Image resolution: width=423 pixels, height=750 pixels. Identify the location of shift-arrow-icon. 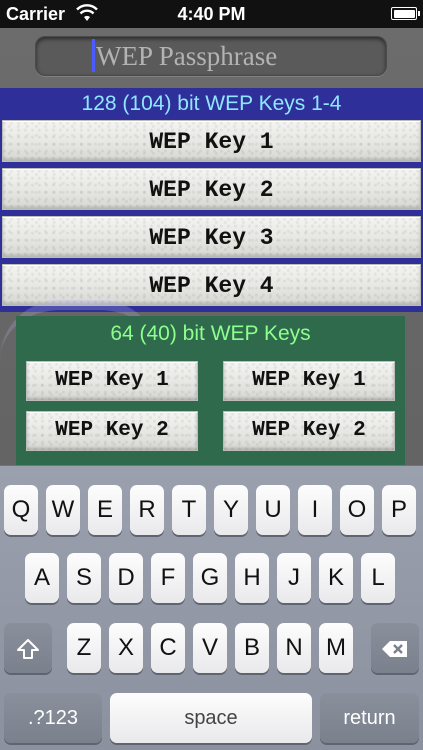
(28, 648).